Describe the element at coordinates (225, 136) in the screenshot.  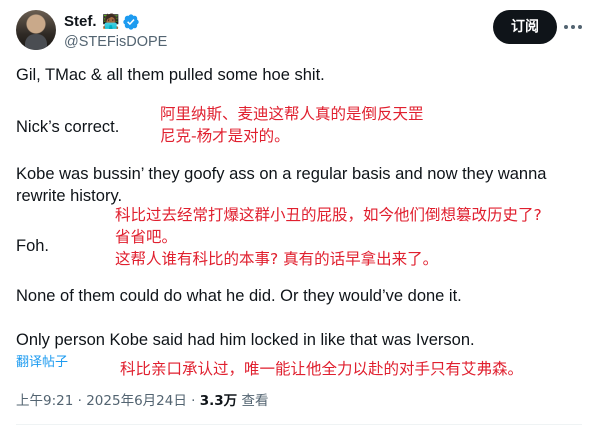
I see `translation-annotation: 尼克-杨才是对的。` at that location.